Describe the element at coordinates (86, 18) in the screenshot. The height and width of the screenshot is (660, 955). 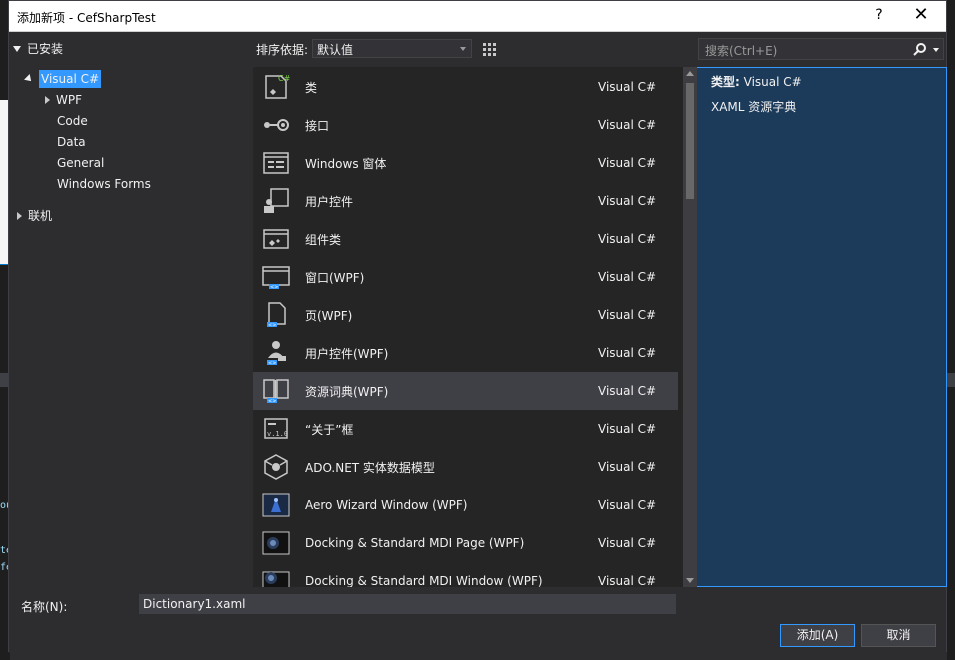
I see `window-title: 添加新项 - CefSharpTest` at that location.